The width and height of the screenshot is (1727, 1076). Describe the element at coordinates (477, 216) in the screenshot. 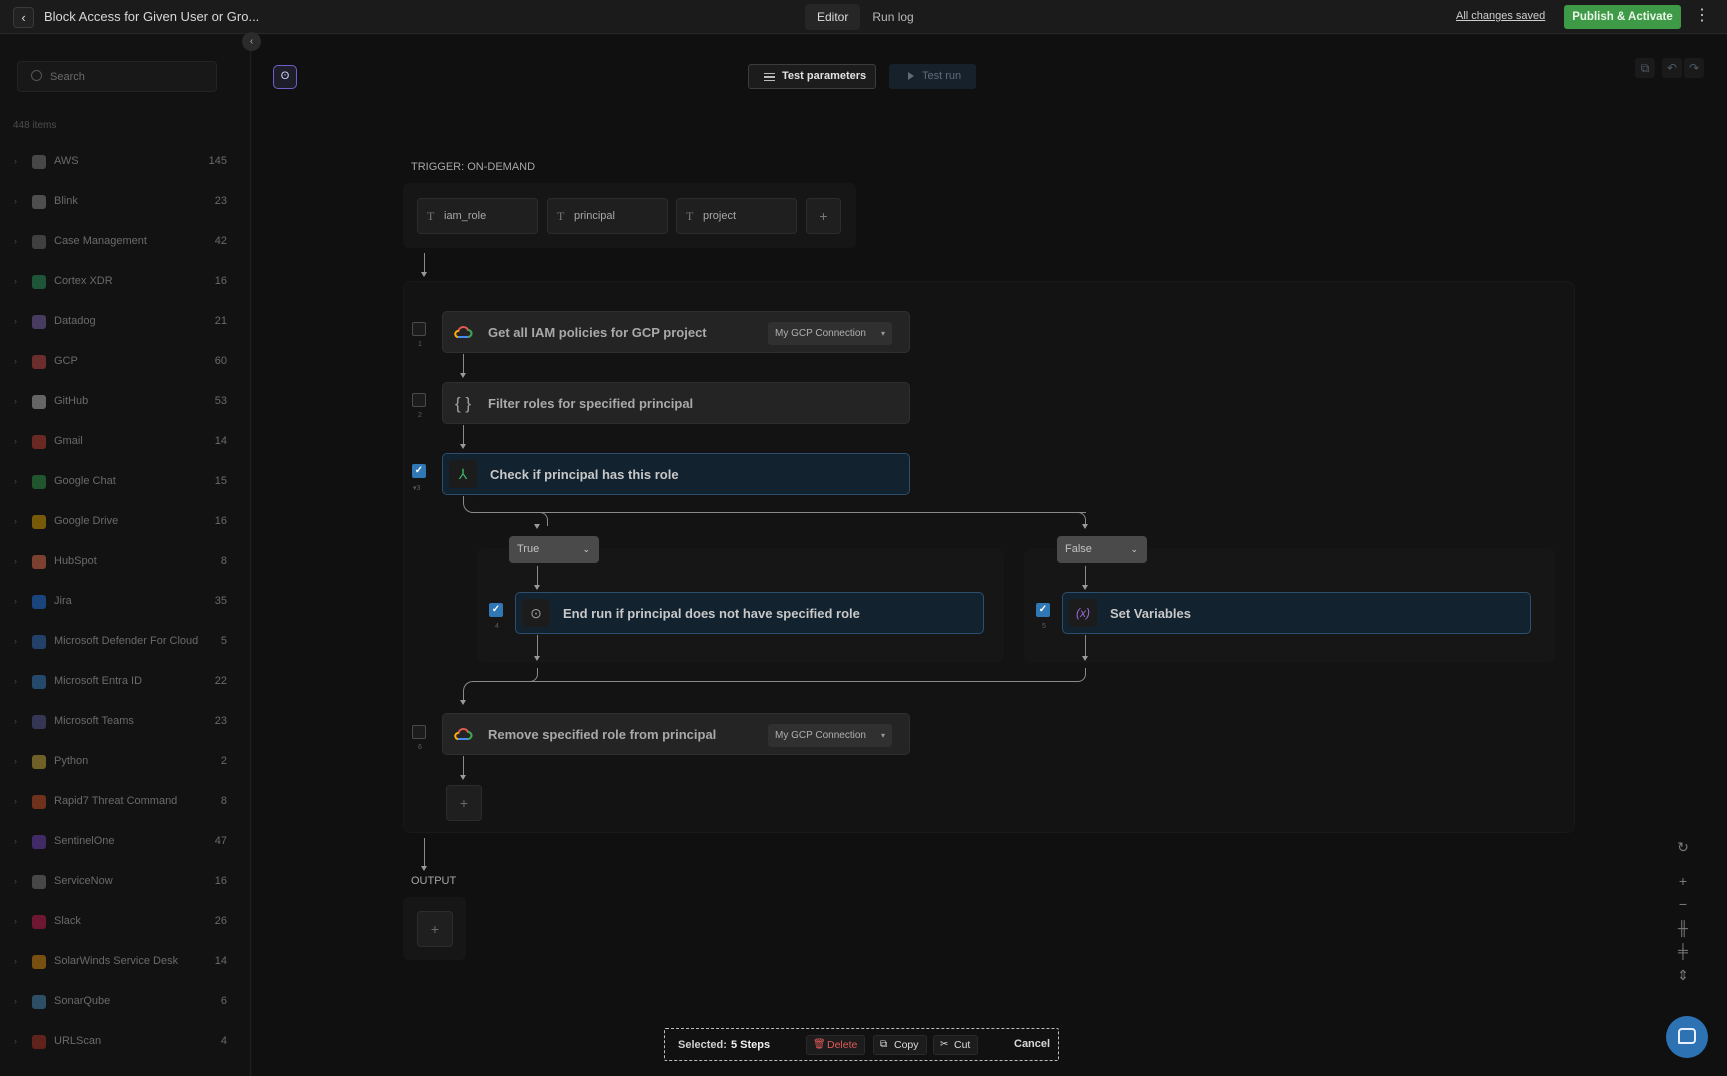

I see `trigger-param-iam-role: Tiam_role` at that location.